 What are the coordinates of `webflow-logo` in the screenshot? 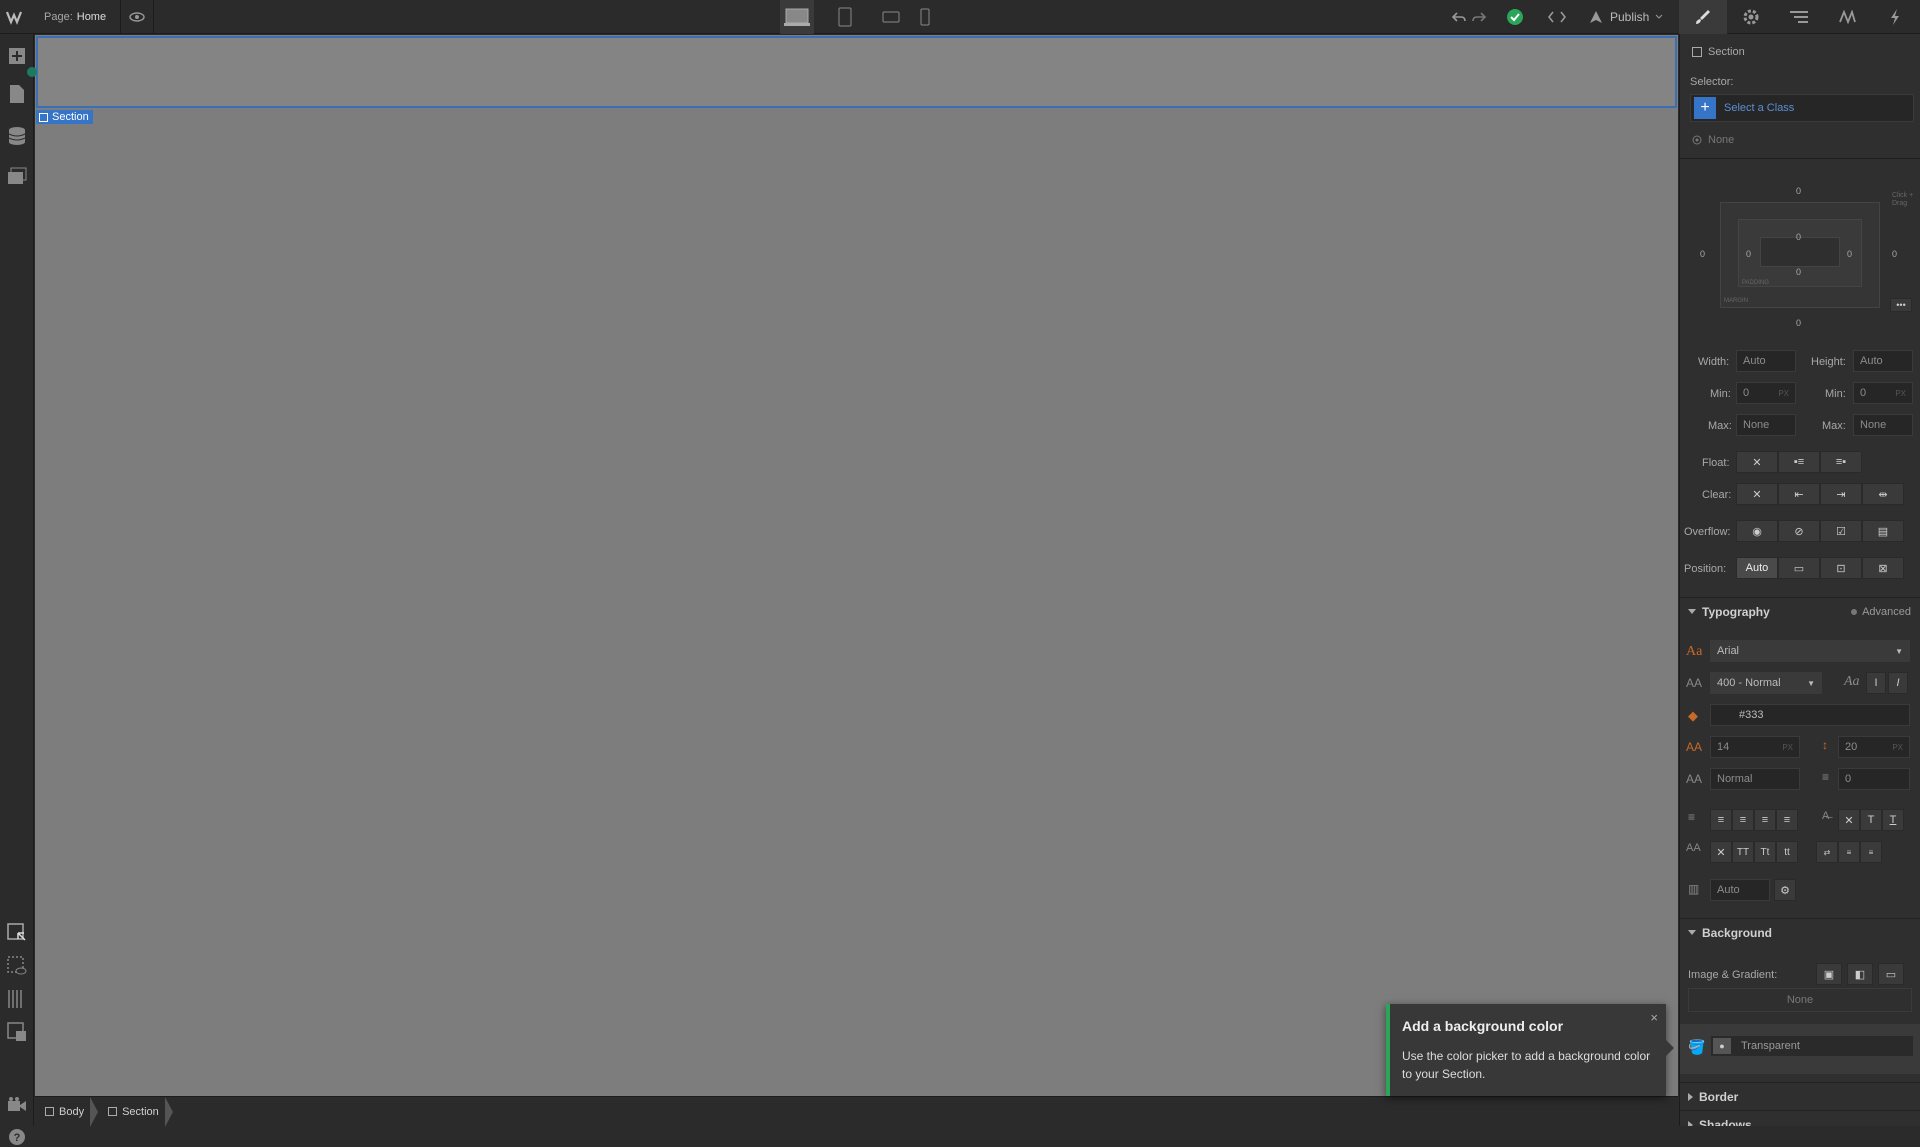 It's located at (18, 17).